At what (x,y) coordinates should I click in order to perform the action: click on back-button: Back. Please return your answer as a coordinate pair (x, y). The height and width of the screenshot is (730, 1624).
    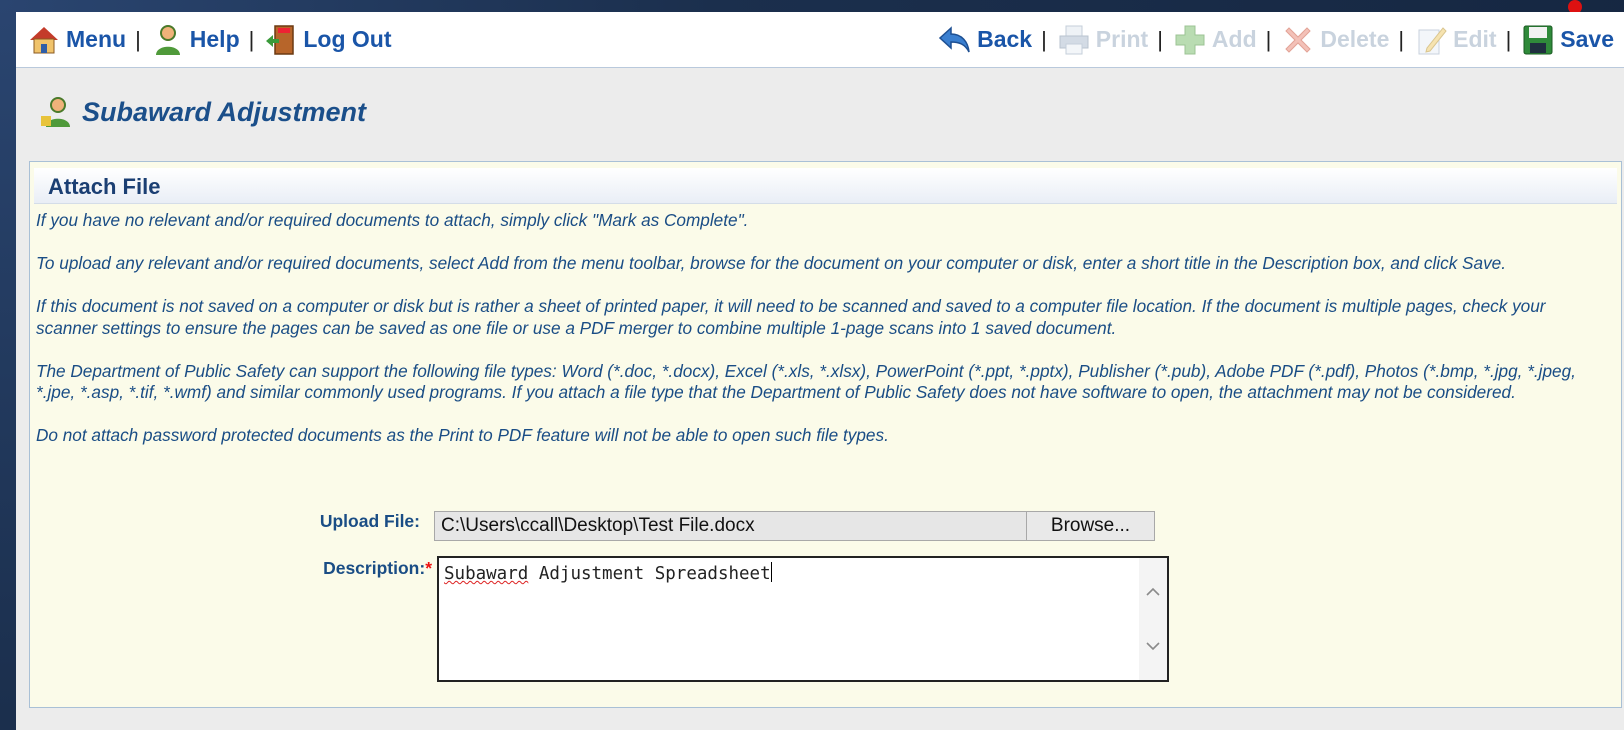
    Looking at the image, I should click on (984, 40).